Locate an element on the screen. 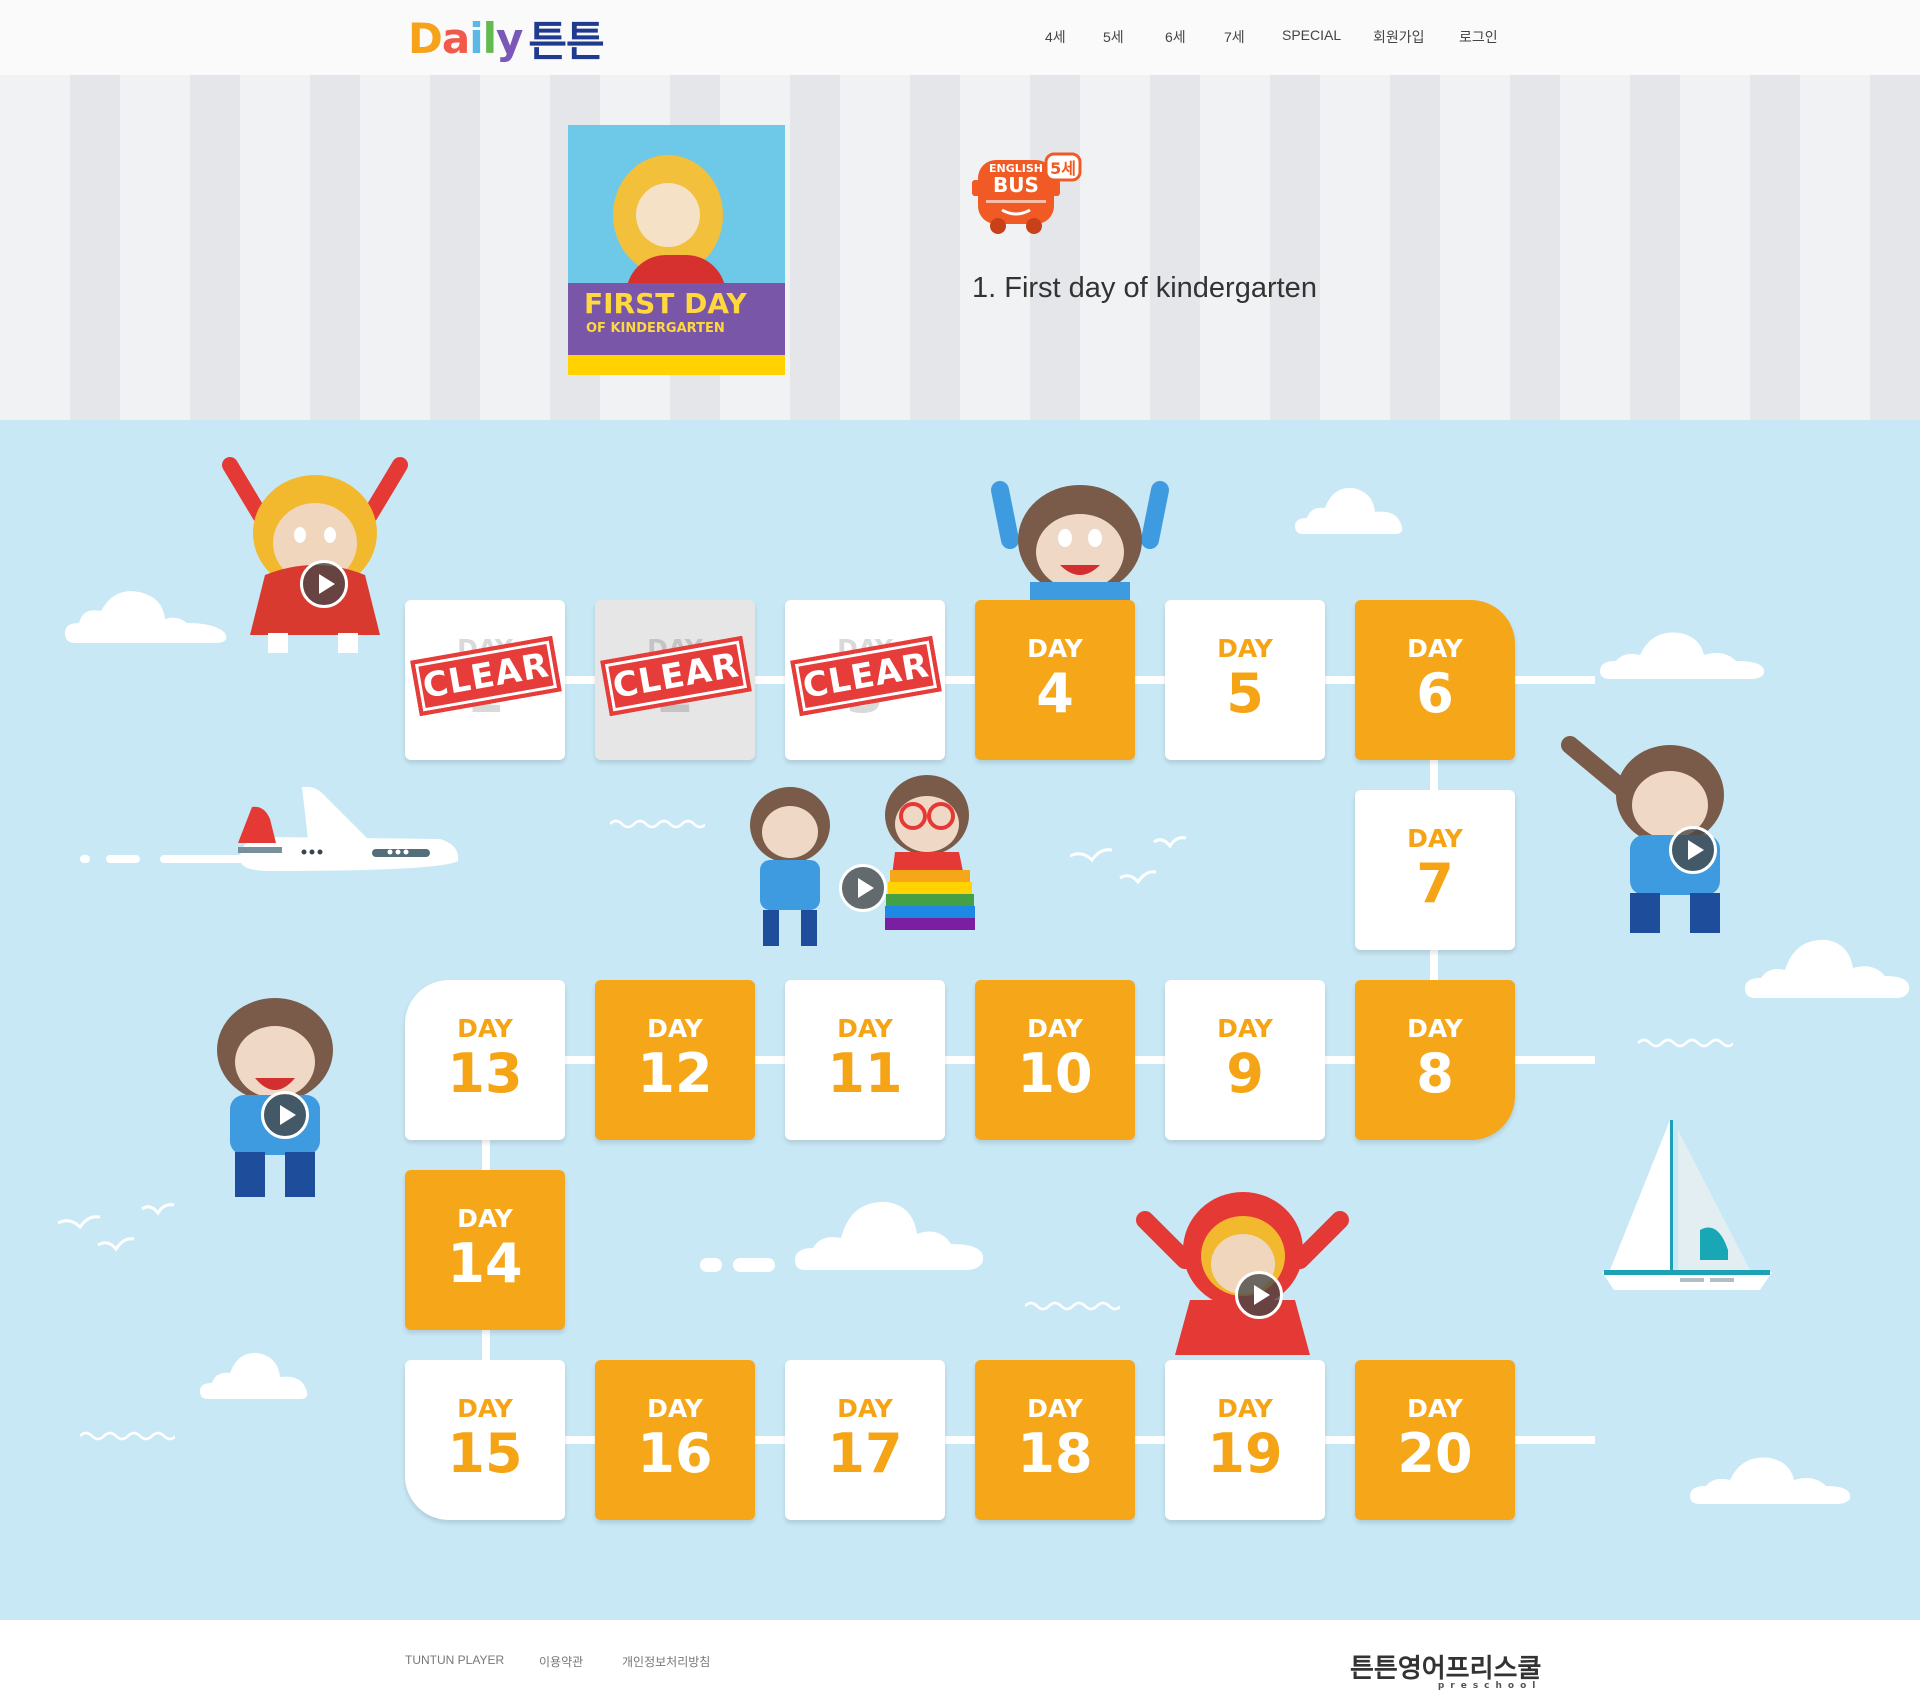 This screenshot has height=1705, width=1920. day-tile-14: DAY 14 is located at coordinates (485, 1250).